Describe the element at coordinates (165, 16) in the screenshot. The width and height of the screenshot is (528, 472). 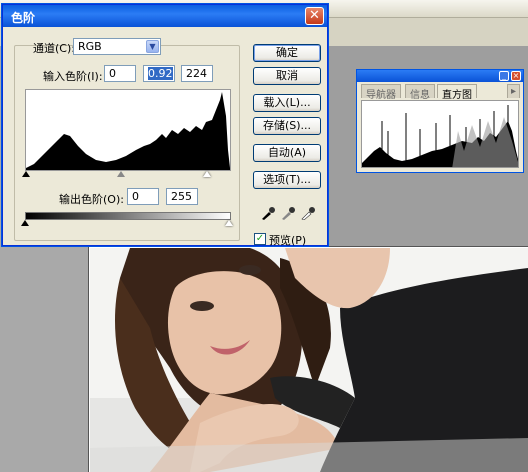
I see `dialog-titlebar: 色阶` at that location.